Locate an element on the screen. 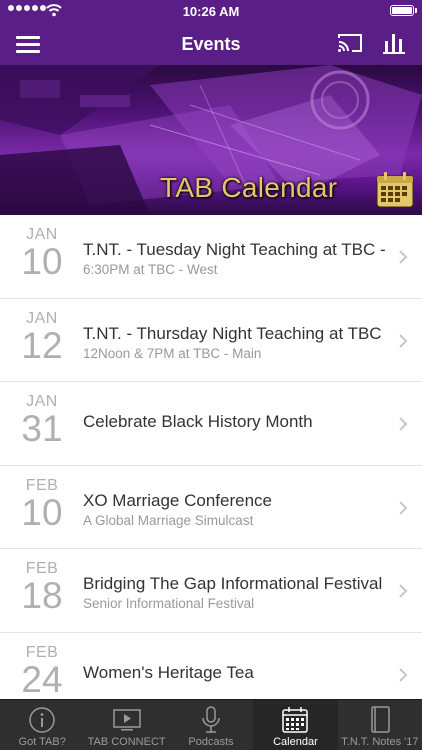 The image size is (422, 750). tab-tab-connect: TAB CONNECT is located at coordinates (126, 725).